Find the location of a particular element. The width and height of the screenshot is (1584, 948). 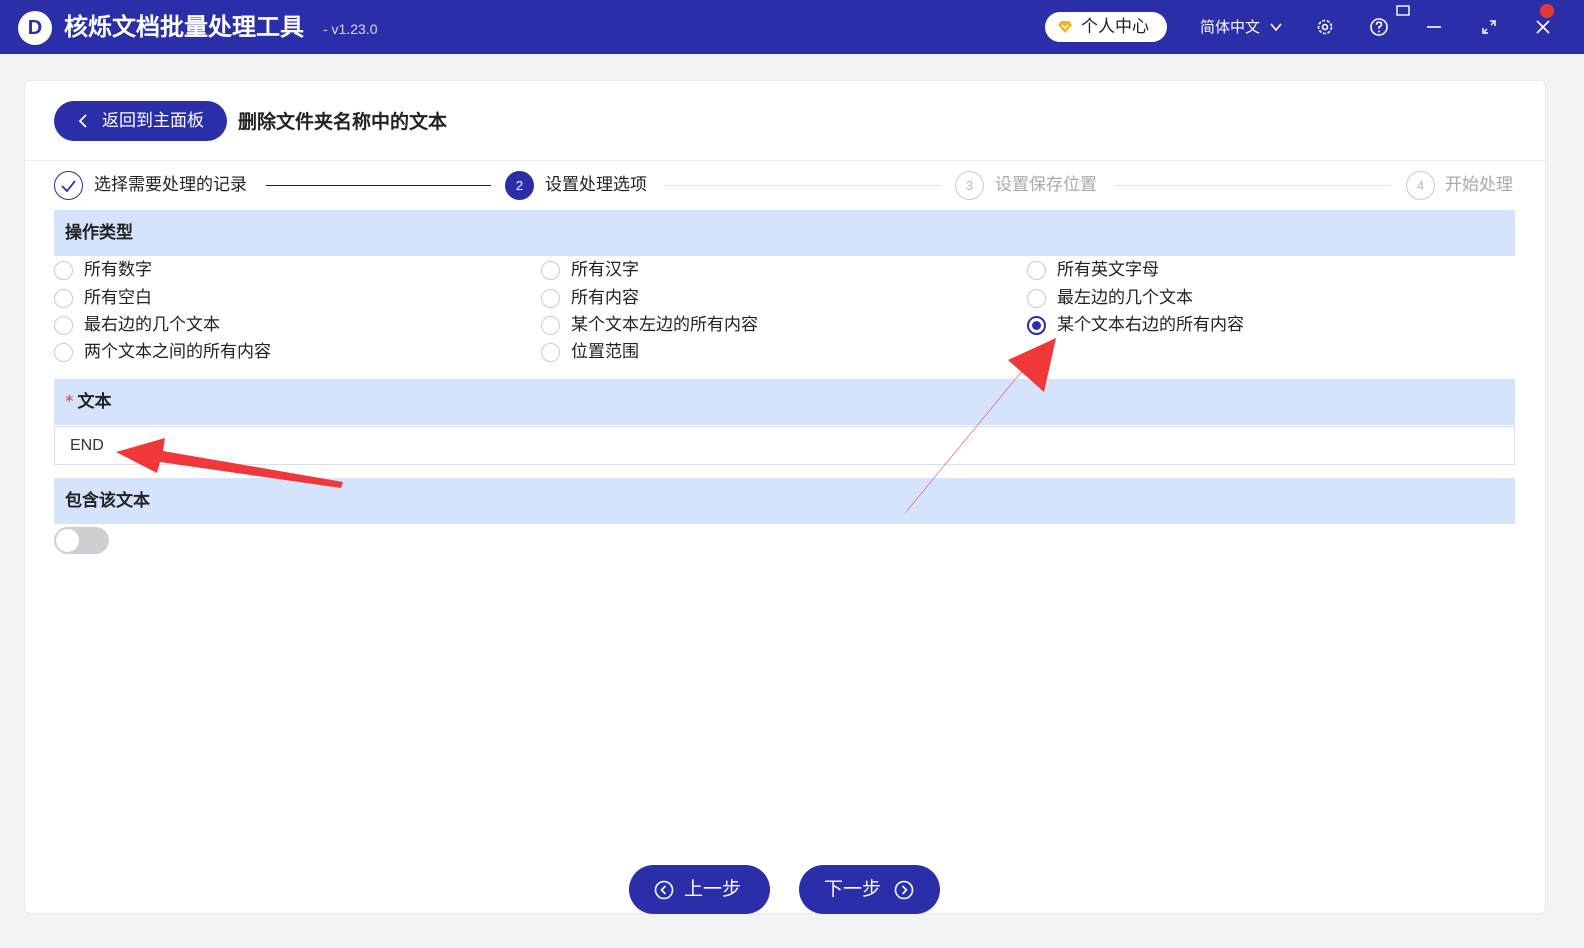

title-bar: D 核烁文档批量处理工具 - v1.23.0 个人中心 简体中文 is located at coordinates (792, 27).